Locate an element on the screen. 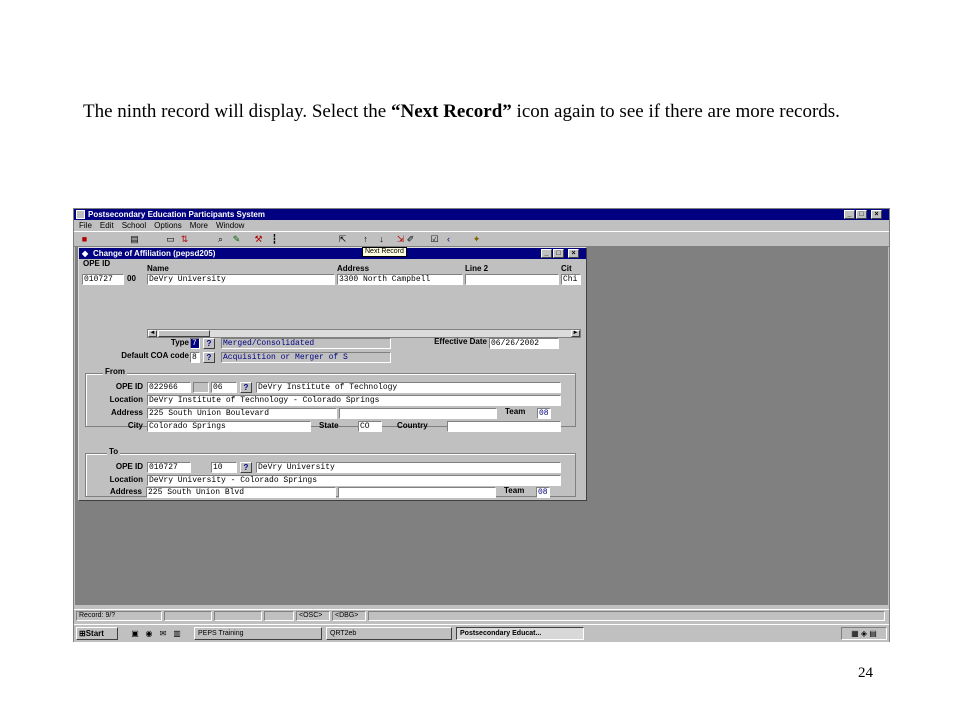  menu-edit: Edit is located at coordinates (107, 225).